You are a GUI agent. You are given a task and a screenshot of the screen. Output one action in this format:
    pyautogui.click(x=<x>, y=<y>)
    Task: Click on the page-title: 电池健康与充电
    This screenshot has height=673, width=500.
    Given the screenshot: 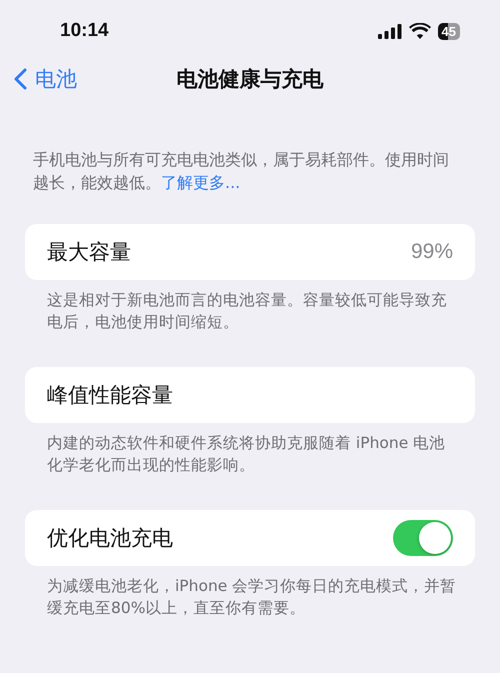 What is the action you would take?
    pyautogui.click(x=250, y=79)
    